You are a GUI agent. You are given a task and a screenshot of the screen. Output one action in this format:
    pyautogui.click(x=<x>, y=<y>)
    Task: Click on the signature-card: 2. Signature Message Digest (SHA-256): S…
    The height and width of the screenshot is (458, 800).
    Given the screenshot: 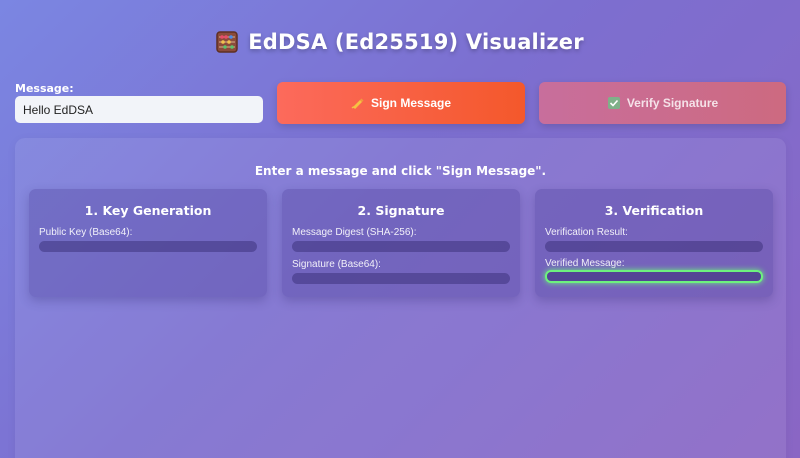 What is the action you would take?
    pyautogui.click(x=401, y=243)
    